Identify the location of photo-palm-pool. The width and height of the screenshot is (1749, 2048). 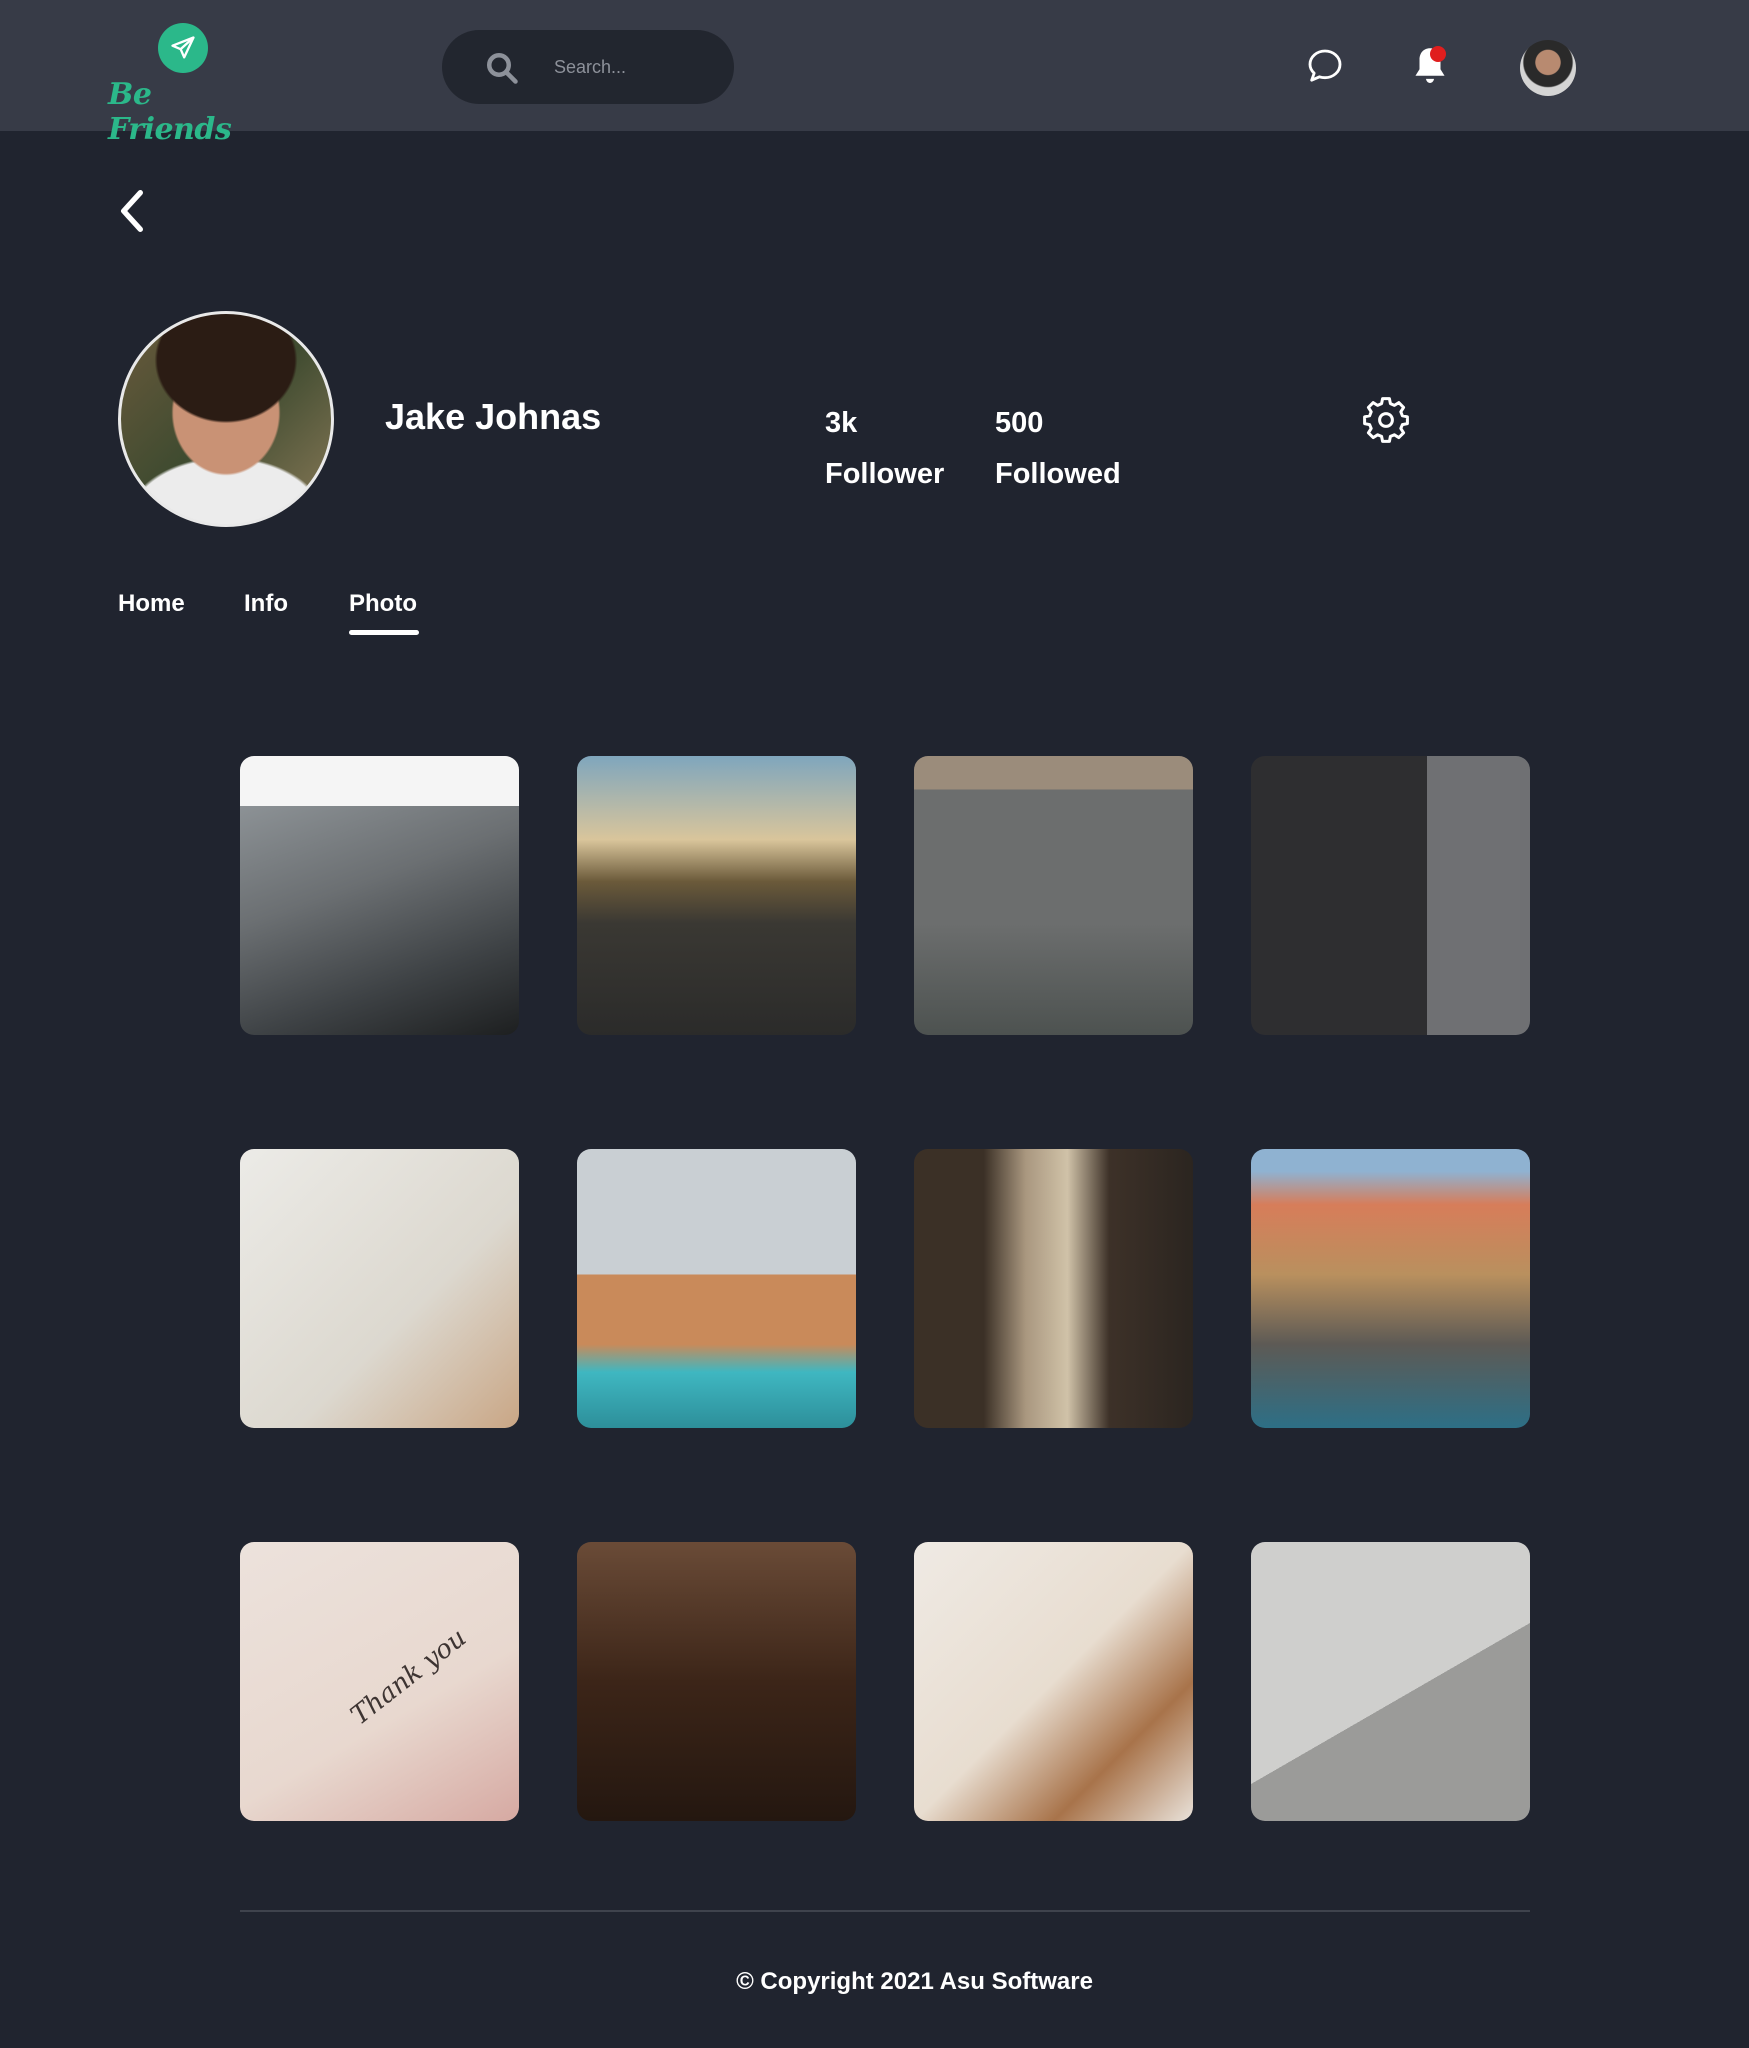
(716, 1288).